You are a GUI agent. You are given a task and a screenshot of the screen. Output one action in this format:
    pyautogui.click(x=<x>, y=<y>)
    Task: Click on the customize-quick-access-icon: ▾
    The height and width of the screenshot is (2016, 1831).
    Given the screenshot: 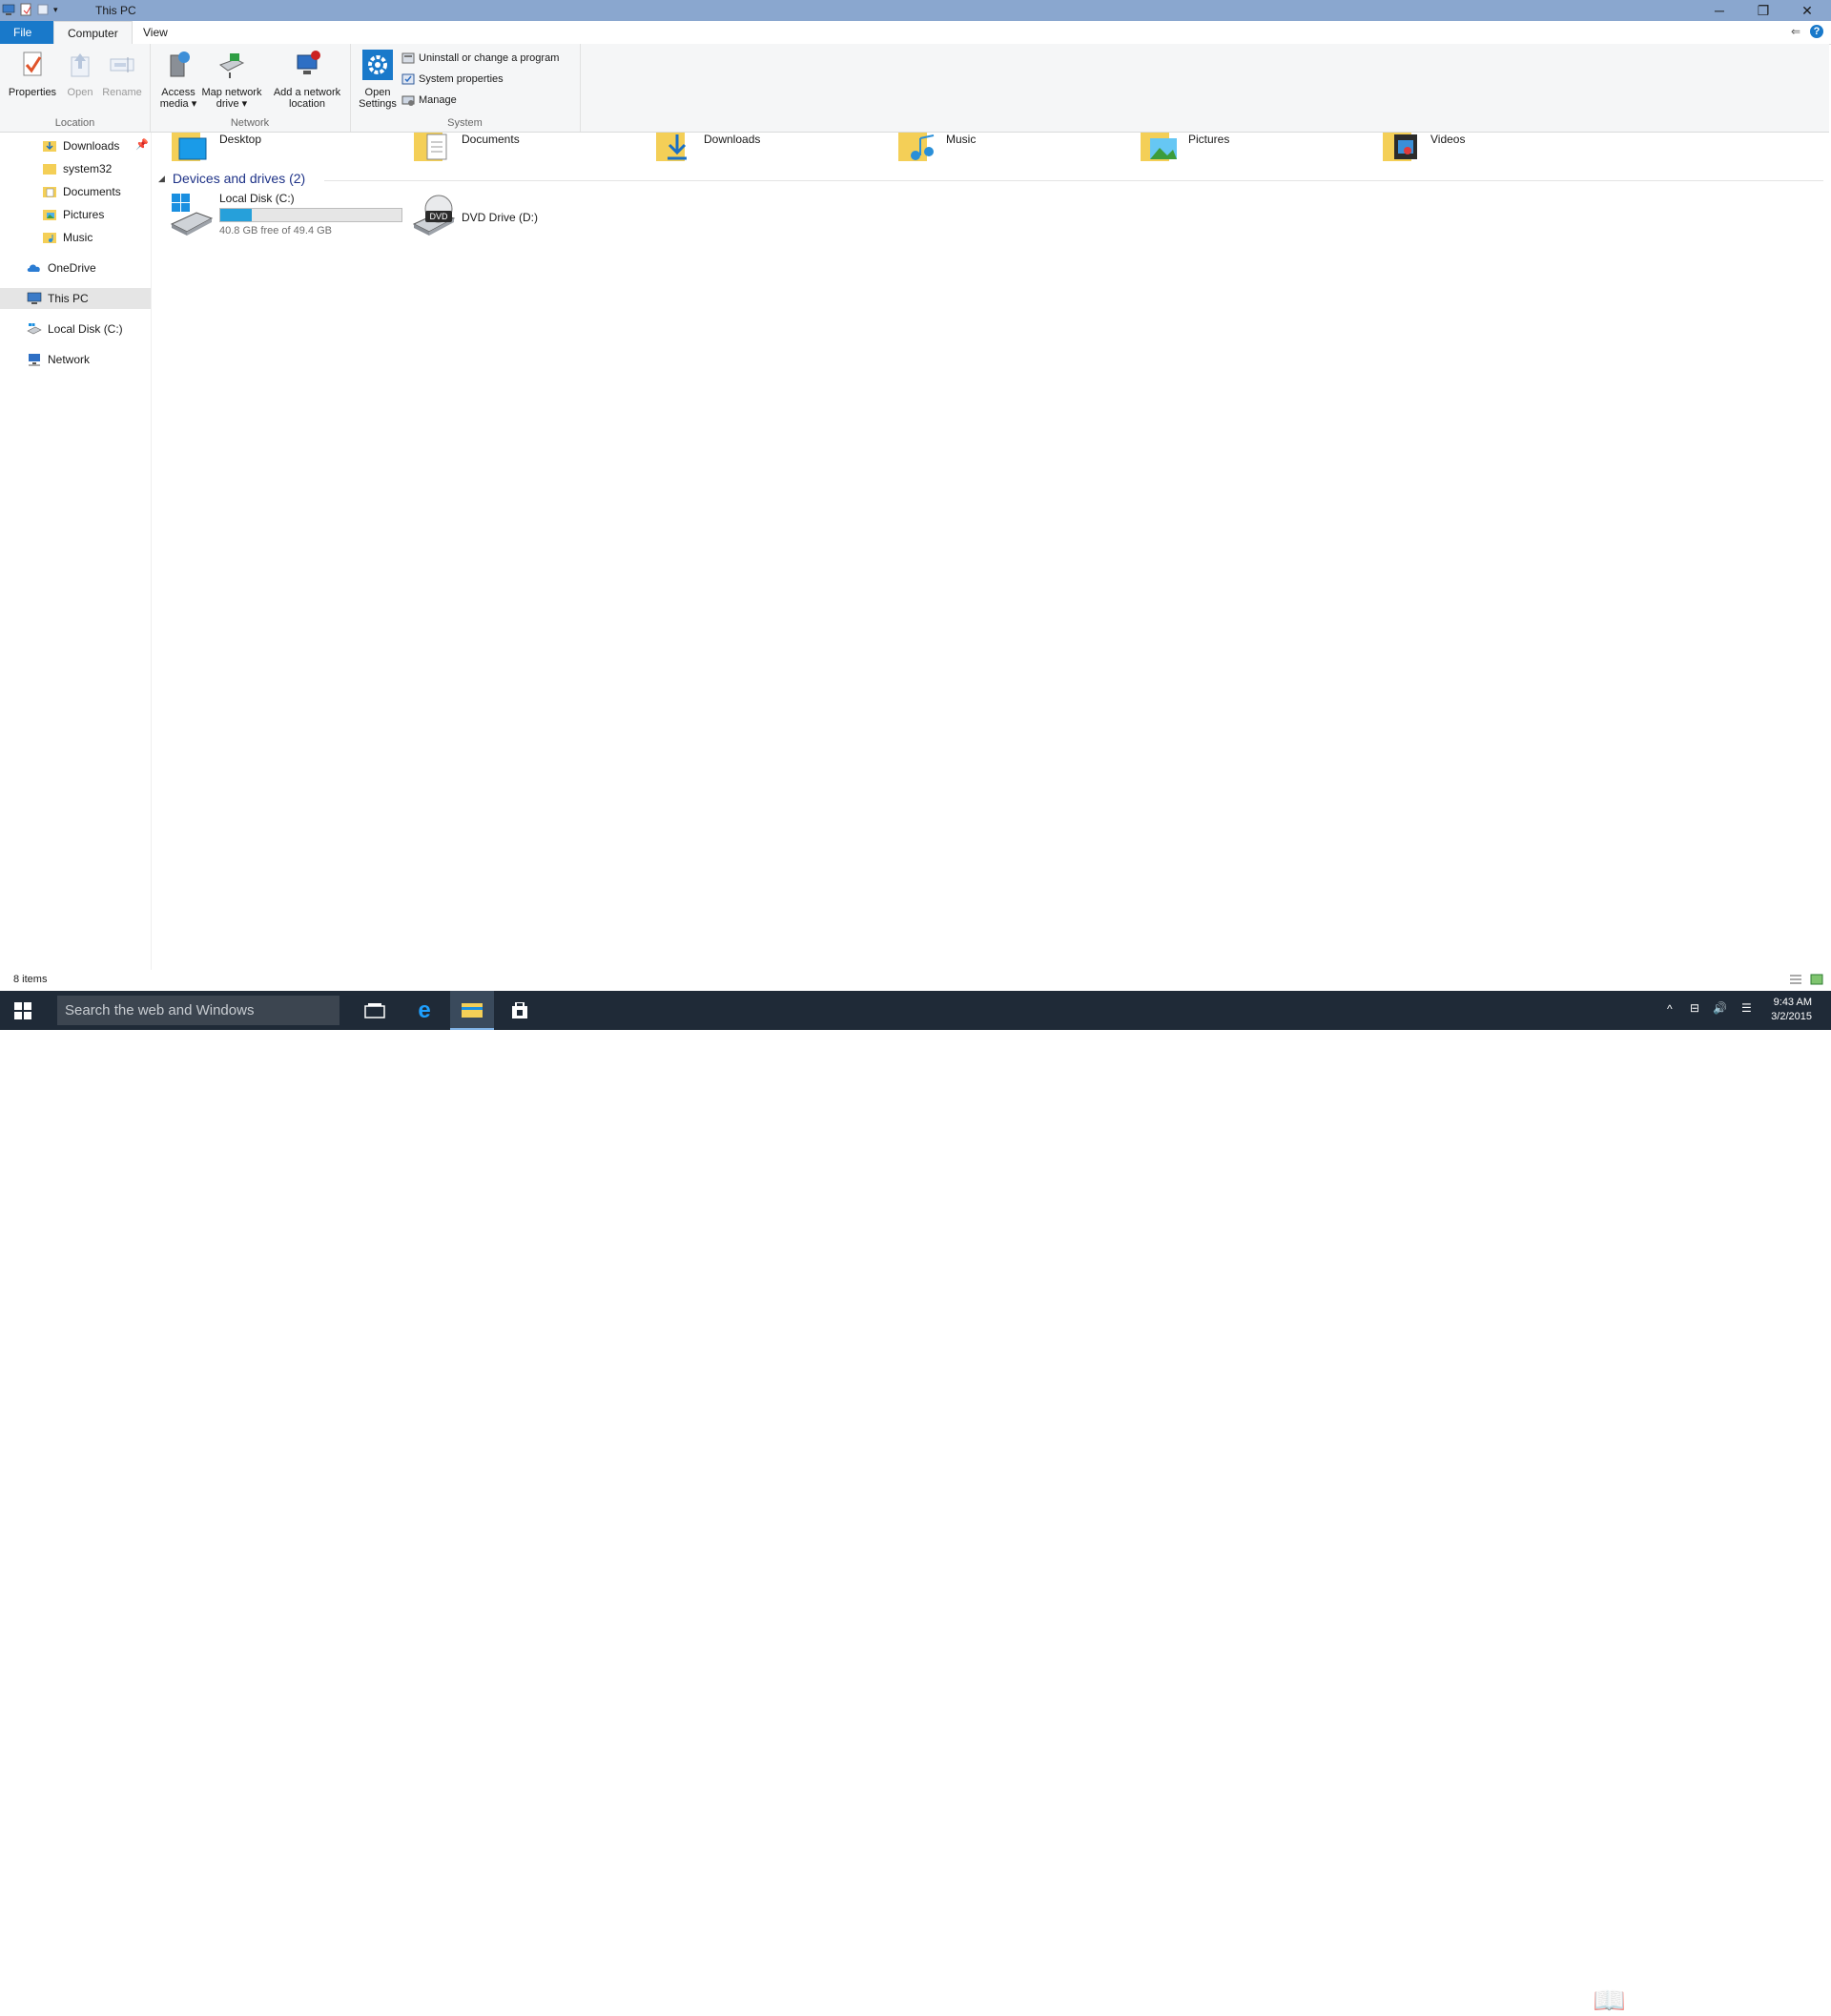 What is the action you would take?
    pyautogui.click(x=55, y=10)
    